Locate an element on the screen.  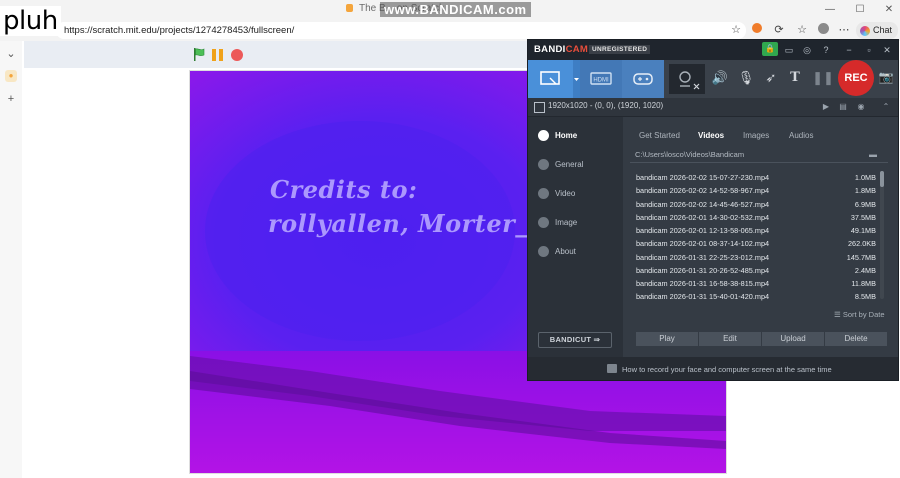
browser-sidebar is located at coordinates (11, 259).